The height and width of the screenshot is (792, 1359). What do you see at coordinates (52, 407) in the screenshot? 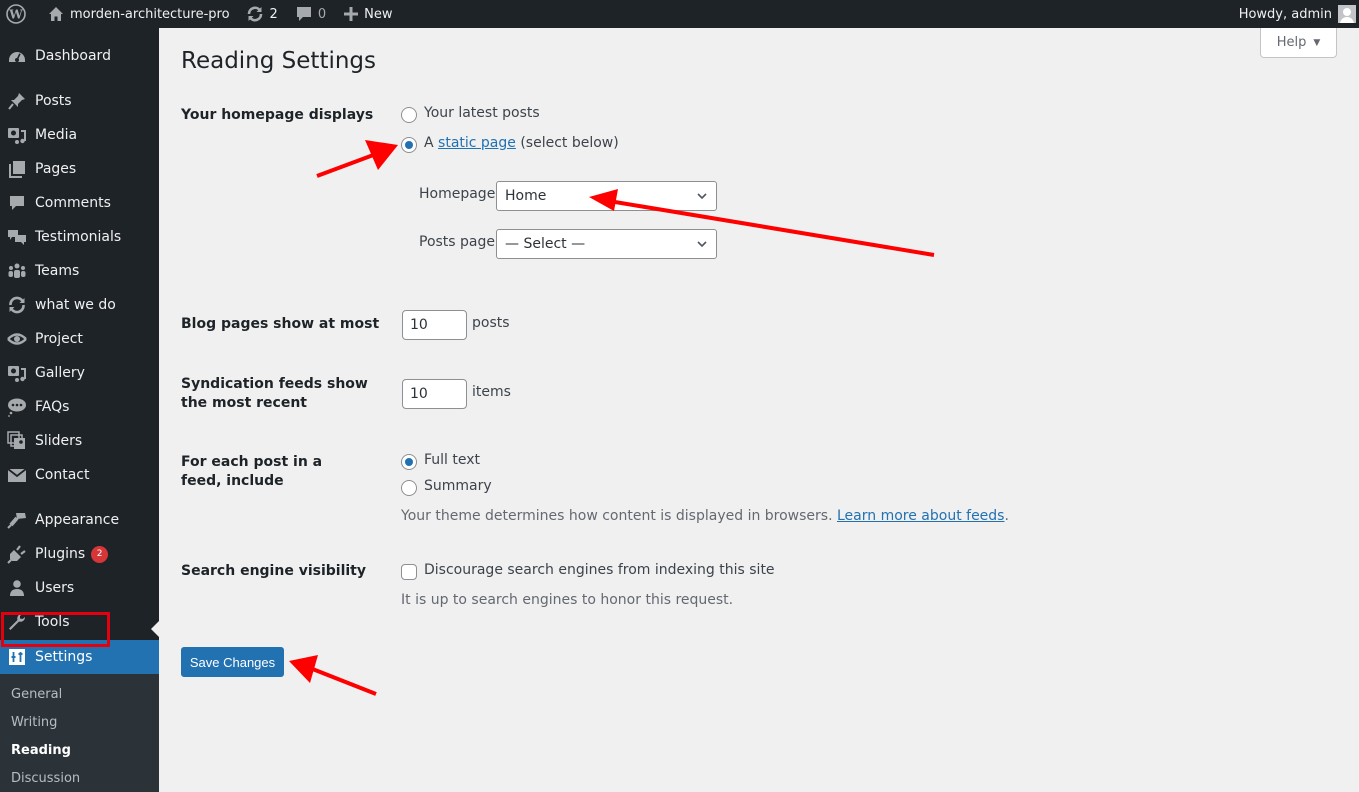
I see `sidebar-item-label: FAQs` at bounding box center [52, 407].